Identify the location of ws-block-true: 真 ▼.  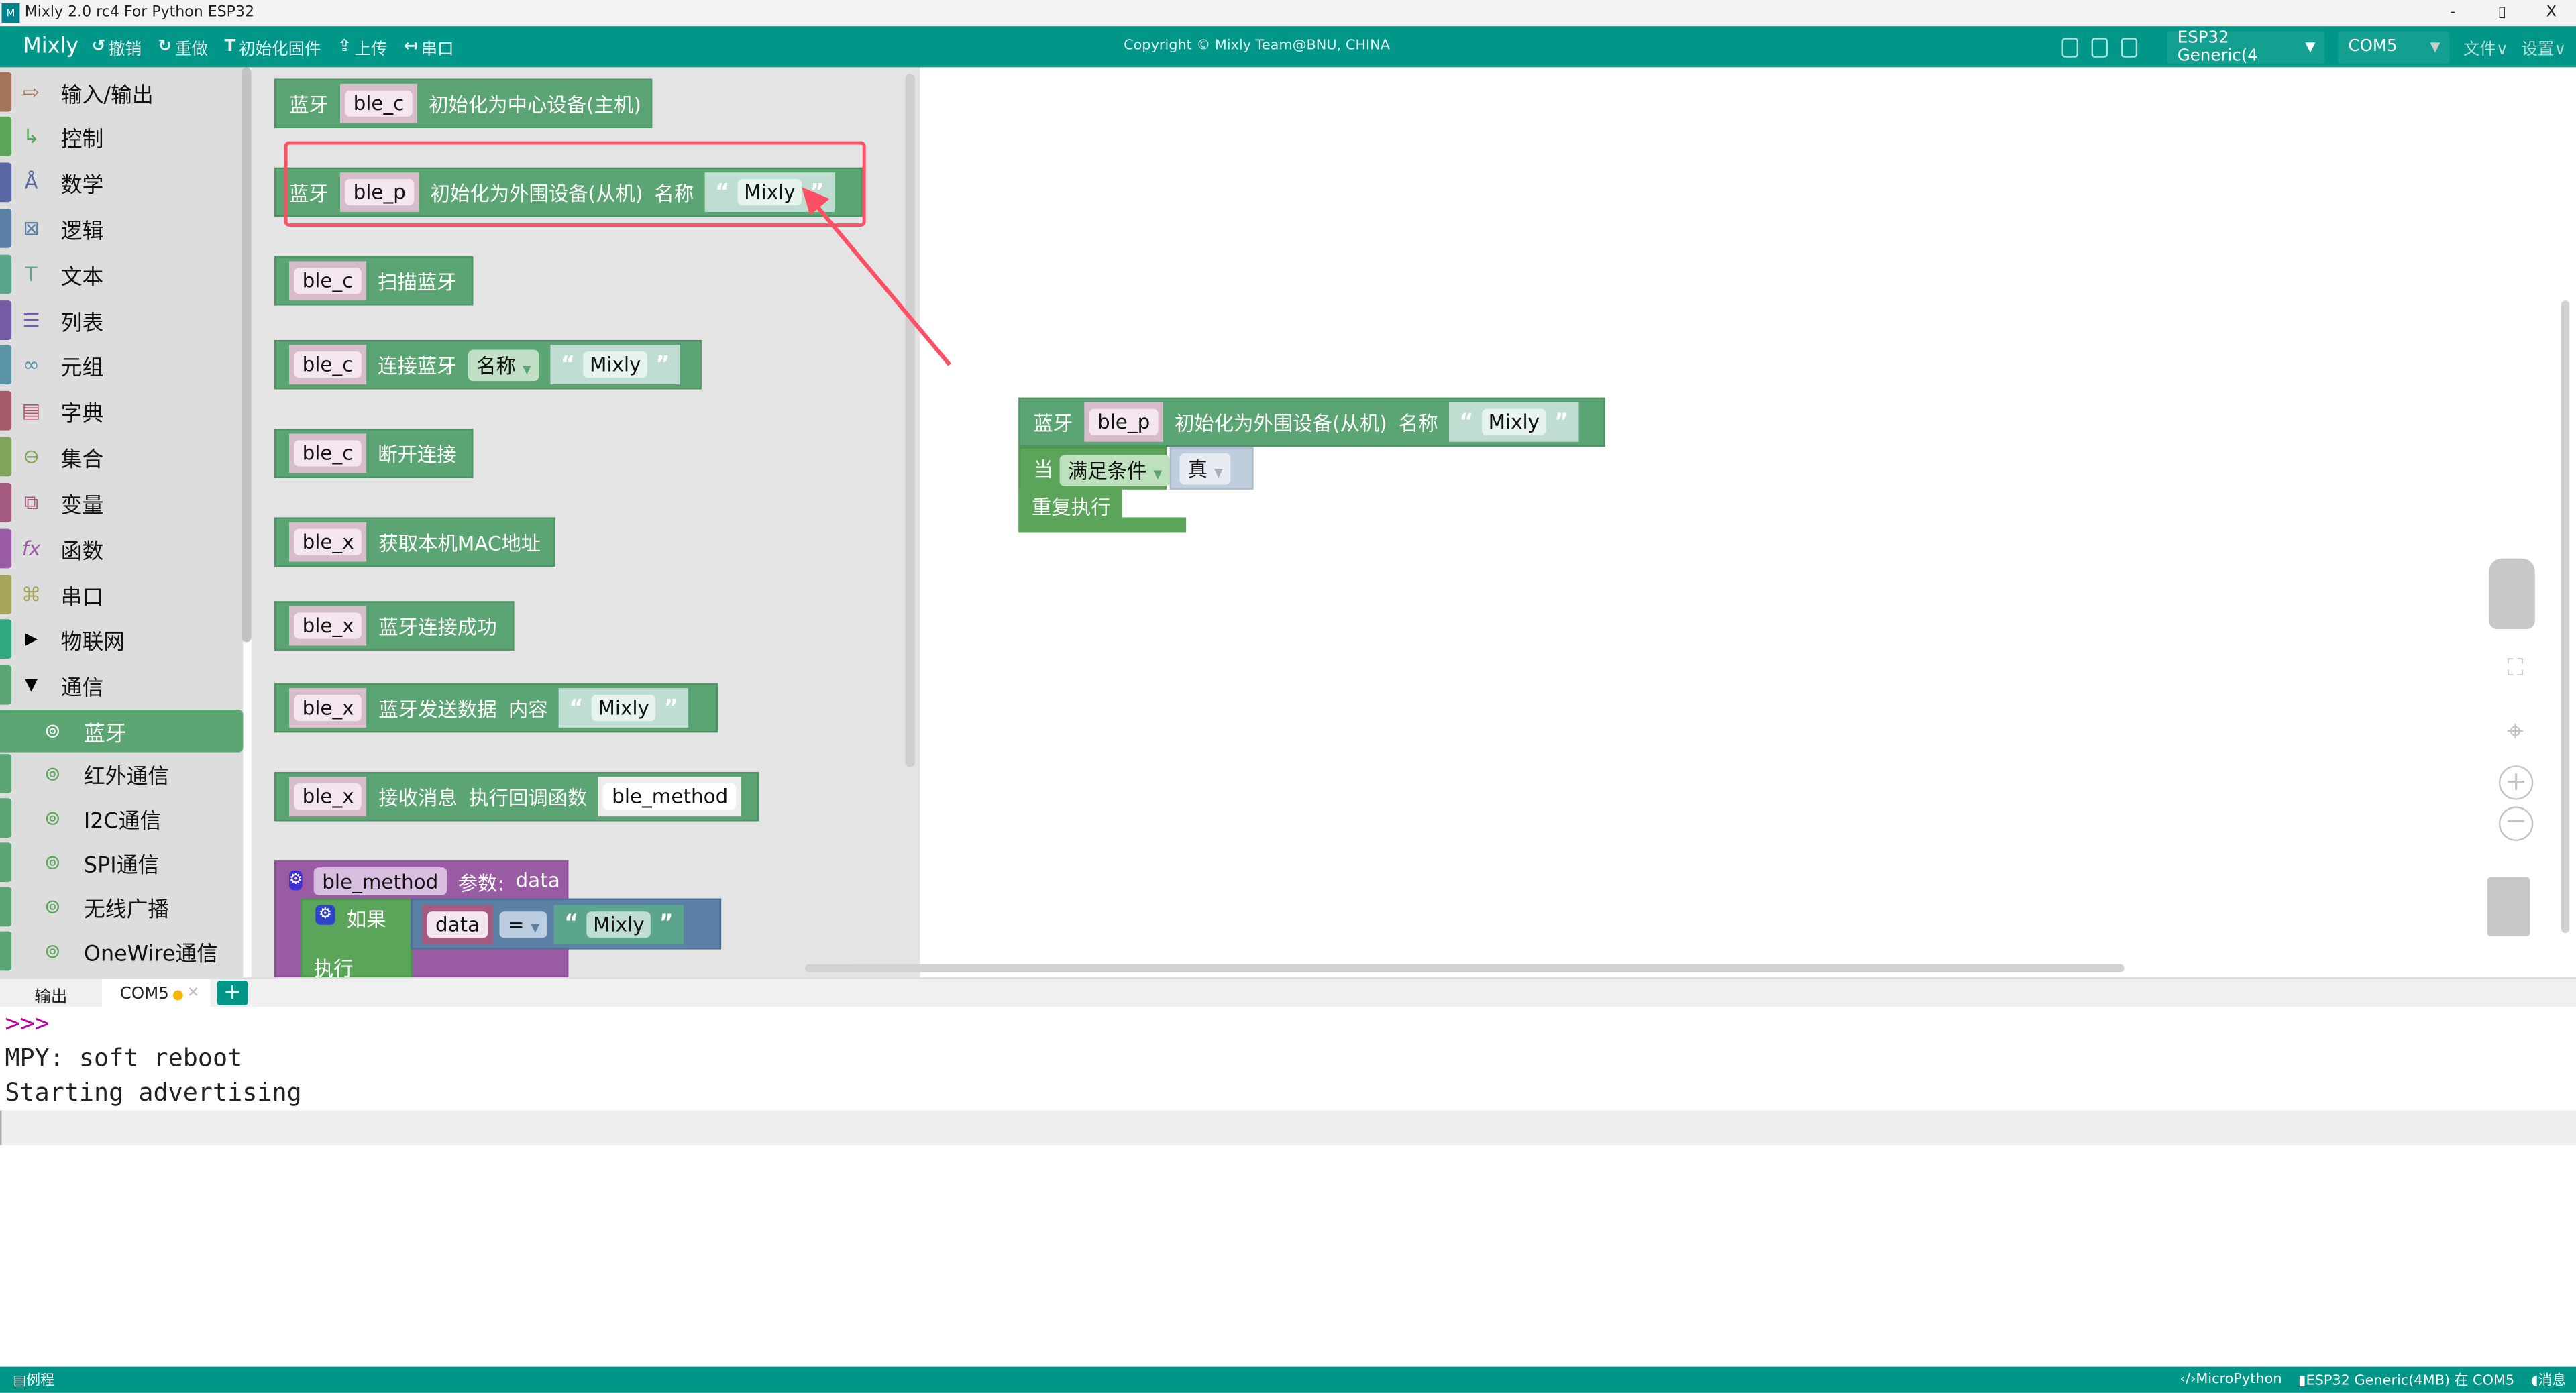
(1211, 469).